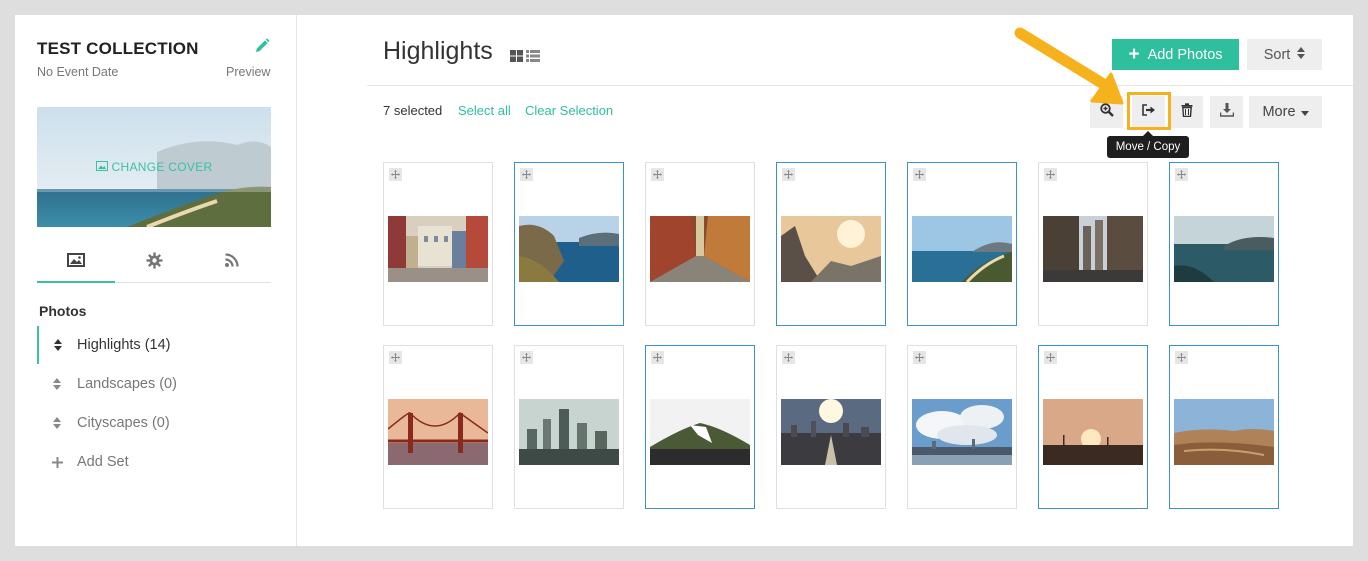  I want to click on sidebar-tabs, so click(154, 263).